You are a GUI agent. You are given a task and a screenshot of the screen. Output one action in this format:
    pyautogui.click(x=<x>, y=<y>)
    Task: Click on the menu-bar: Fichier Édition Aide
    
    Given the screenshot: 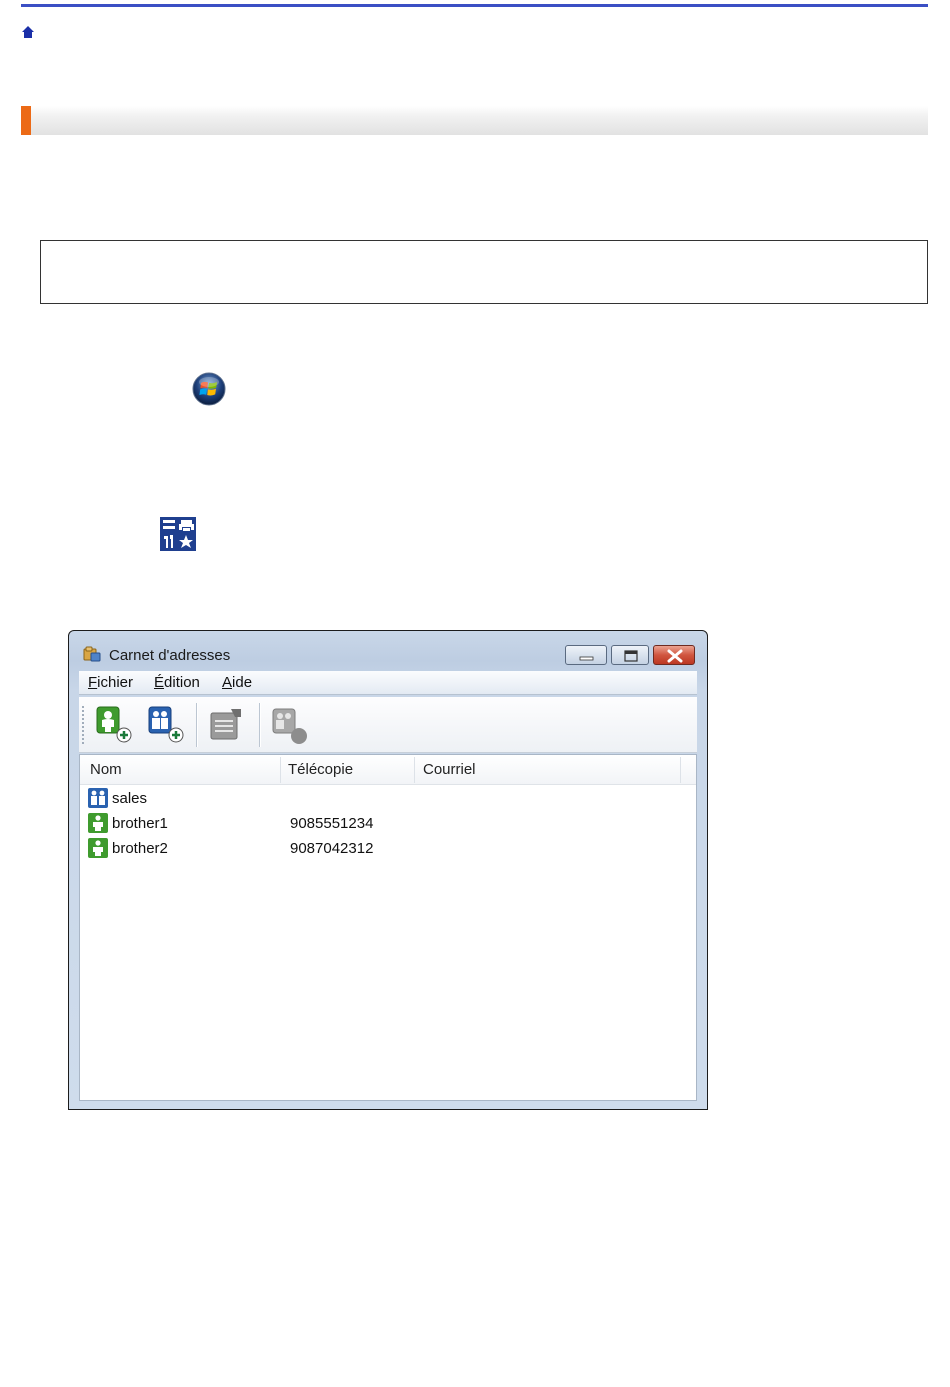 What is the action you would take?
    pyautogui.click(x=388, y=683)
    